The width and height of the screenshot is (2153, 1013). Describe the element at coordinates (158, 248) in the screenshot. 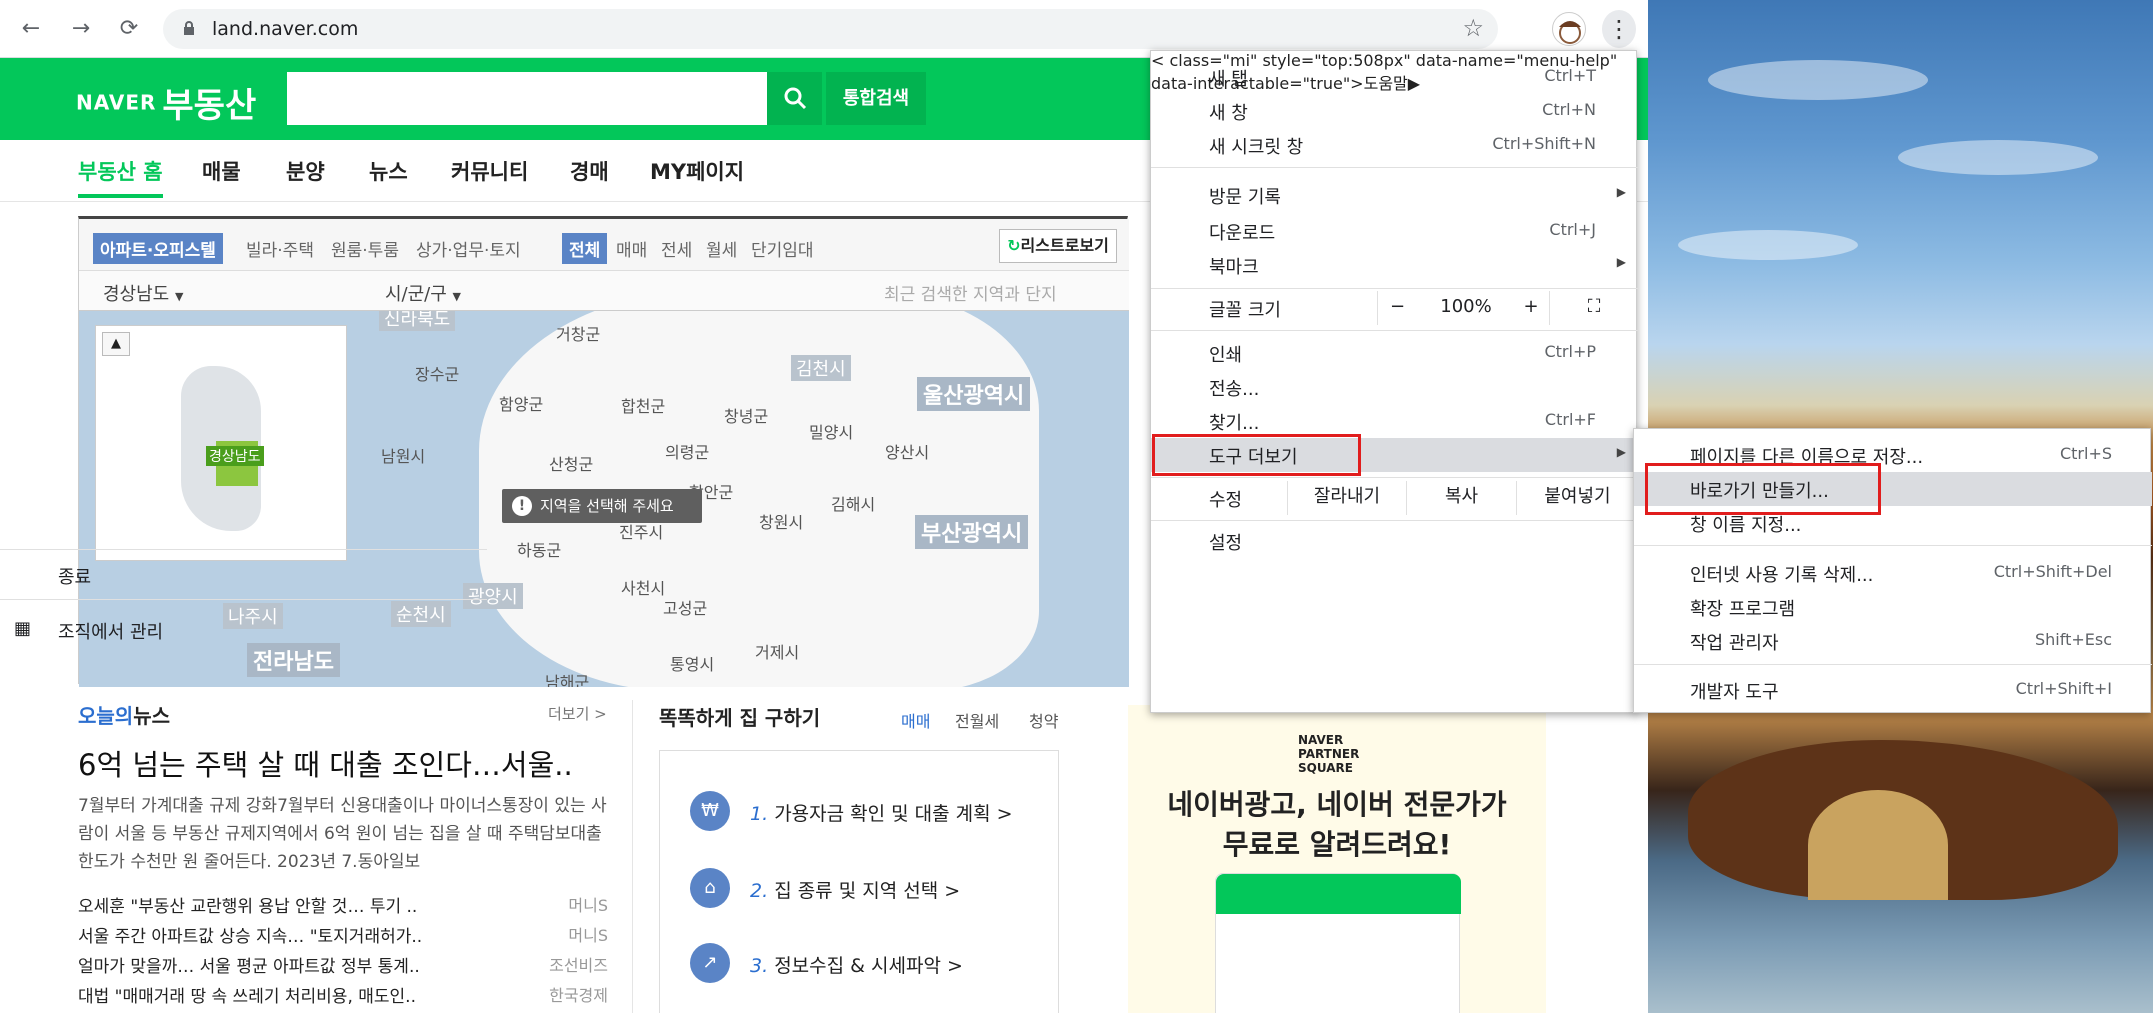

I see `tab-apartment: 아파트·오피스텔` at that location.